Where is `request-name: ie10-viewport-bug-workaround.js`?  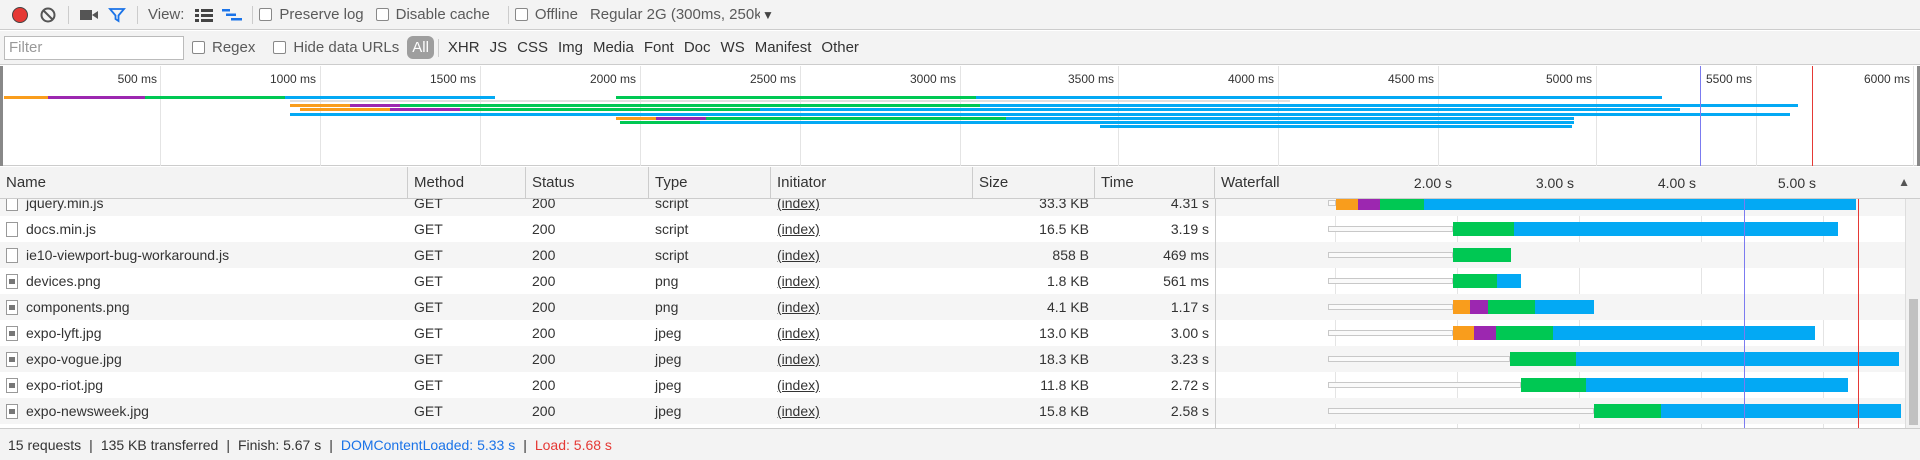
request-name: ie10-viewport-bug-workaround.js is located at coordinates (204, 255).